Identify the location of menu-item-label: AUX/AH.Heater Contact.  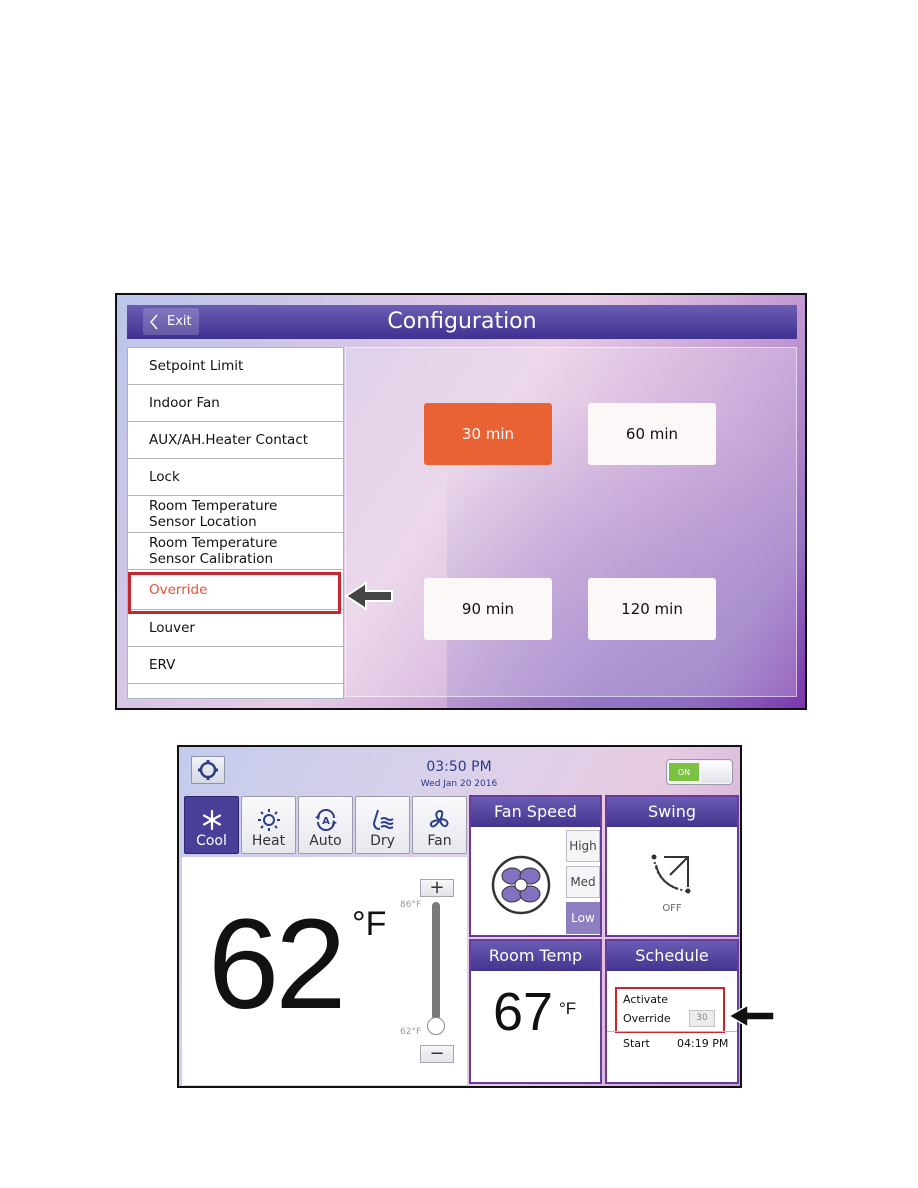
(229, 440).